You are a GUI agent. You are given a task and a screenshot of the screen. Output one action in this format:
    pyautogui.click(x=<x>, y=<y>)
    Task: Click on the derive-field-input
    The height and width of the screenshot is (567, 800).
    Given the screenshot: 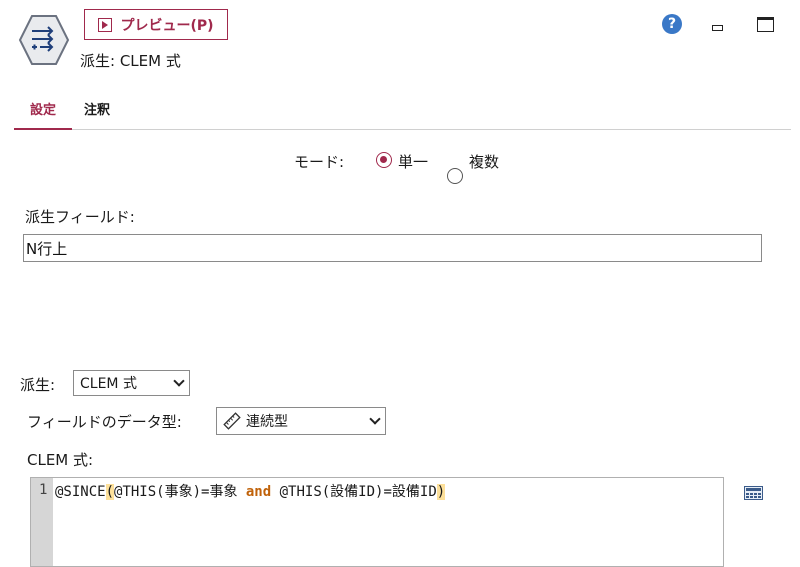 What is the action you would take?
    pyautogui.click(x=392, y=248)
    